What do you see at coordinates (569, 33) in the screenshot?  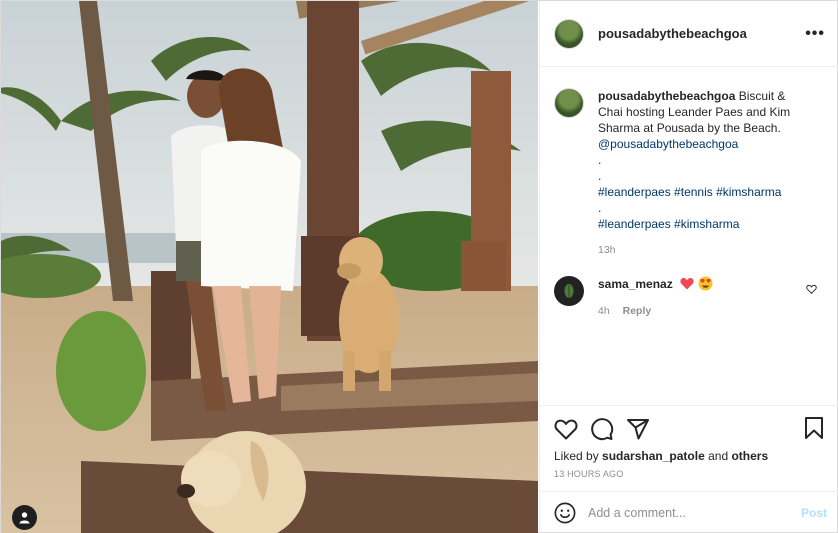 I see `author-avatar` at bounding box center [569, 33].